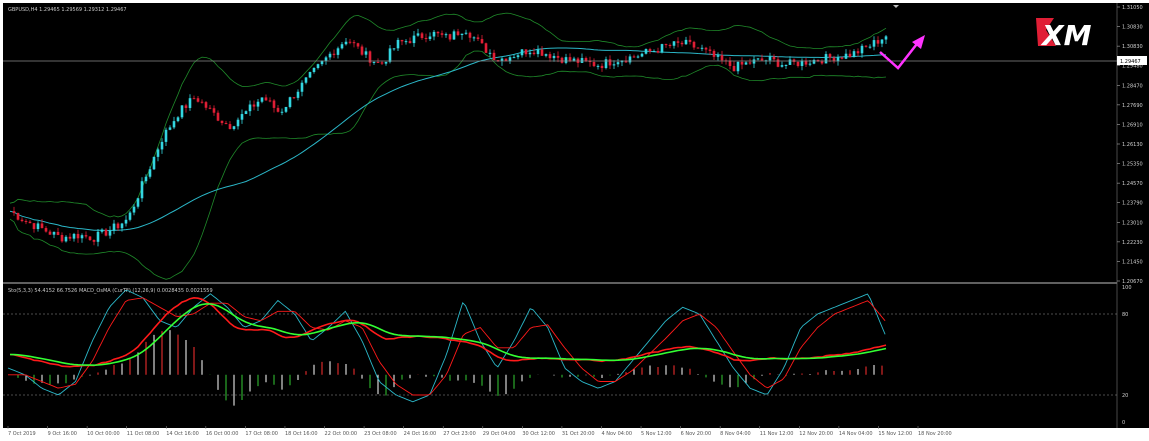 The image size is (1149, 441). Describe the element at coordinates (1132, 243) in the screenshot. I see `price-tick-label: 1.22230` at that location.